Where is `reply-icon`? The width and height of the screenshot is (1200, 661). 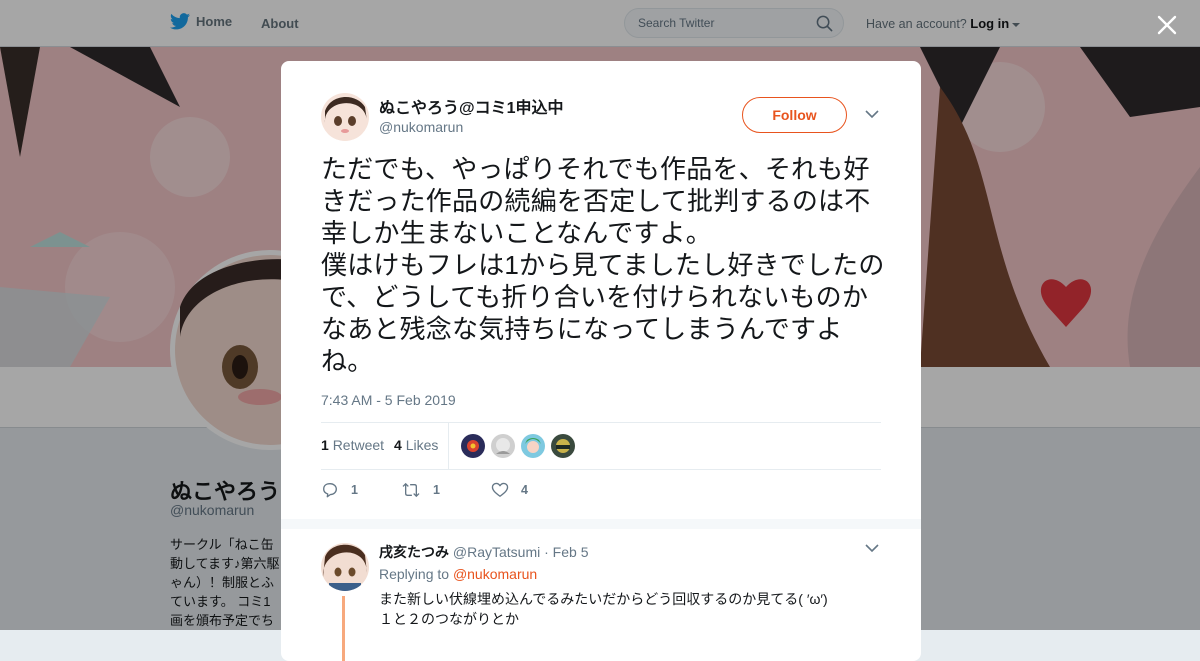 reply-icon is located at coordinates (330, 490).